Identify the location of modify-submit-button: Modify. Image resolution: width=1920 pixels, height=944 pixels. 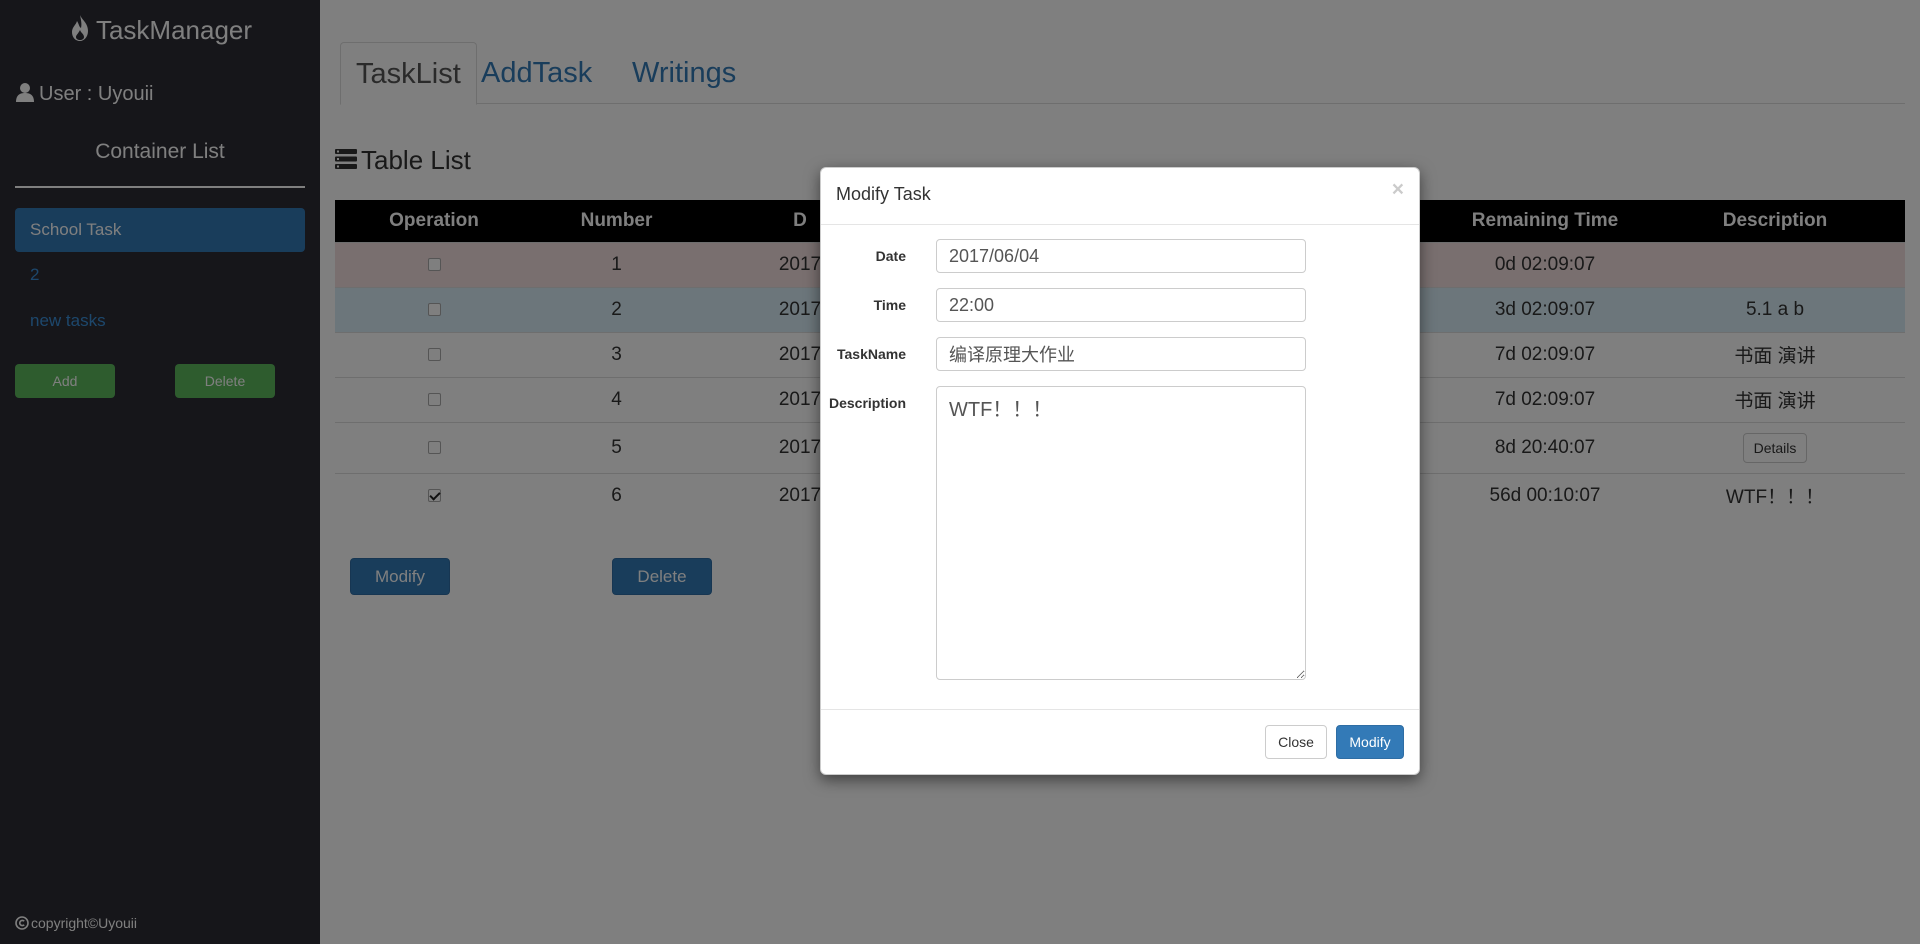
(1370, 742).